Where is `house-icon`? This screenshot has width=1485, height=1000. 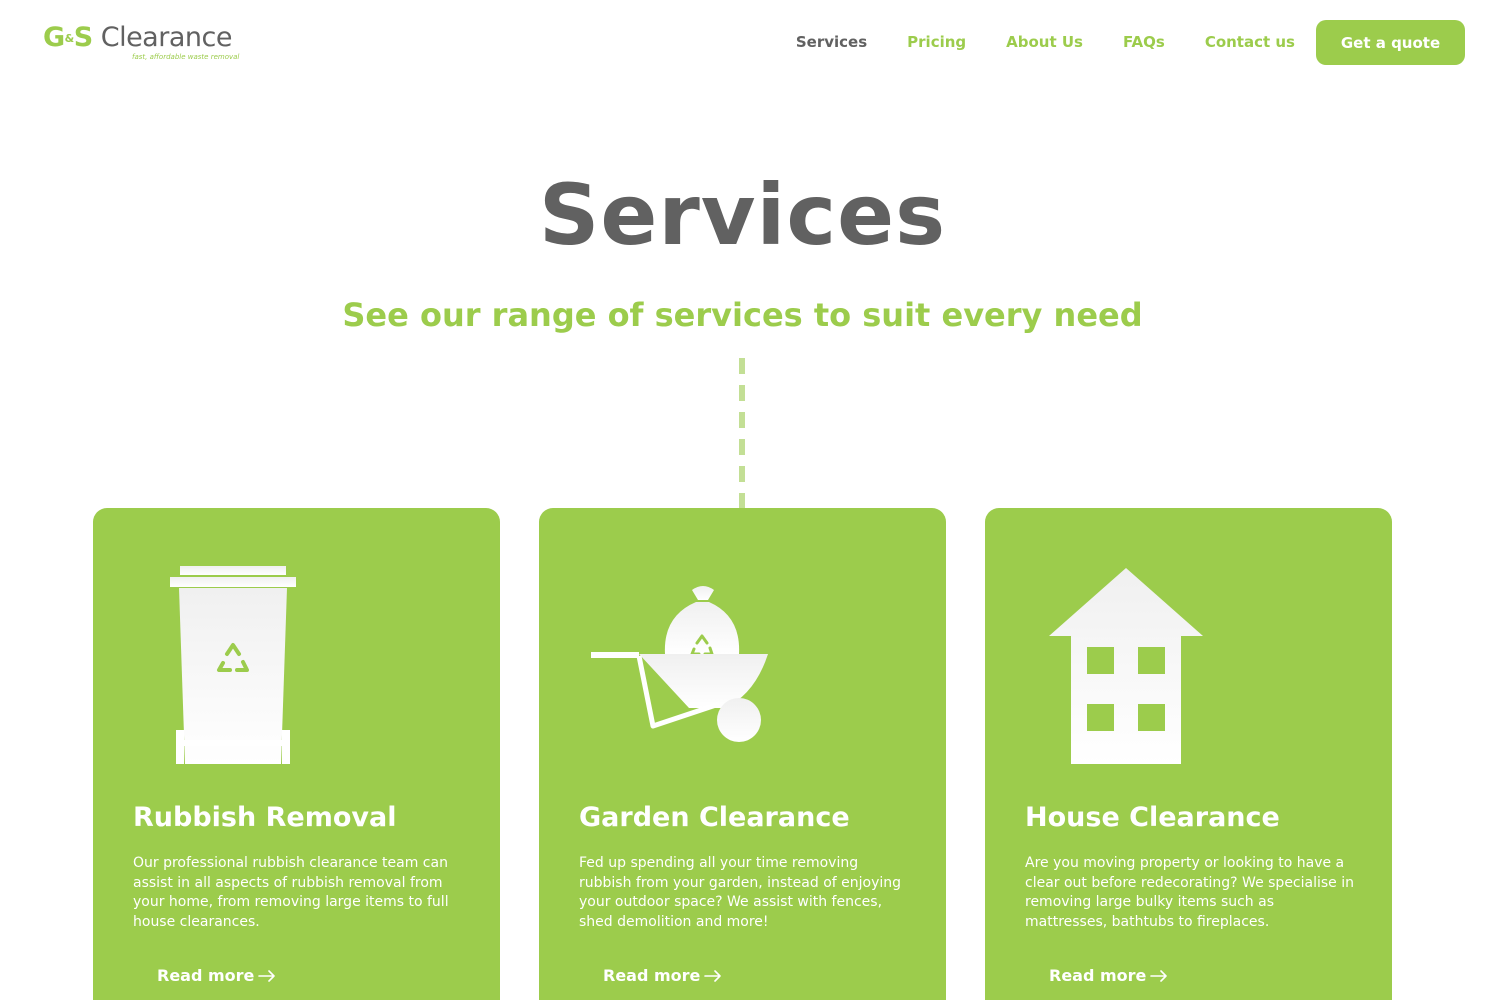
house-icon is located at coordinates (1126, 666).